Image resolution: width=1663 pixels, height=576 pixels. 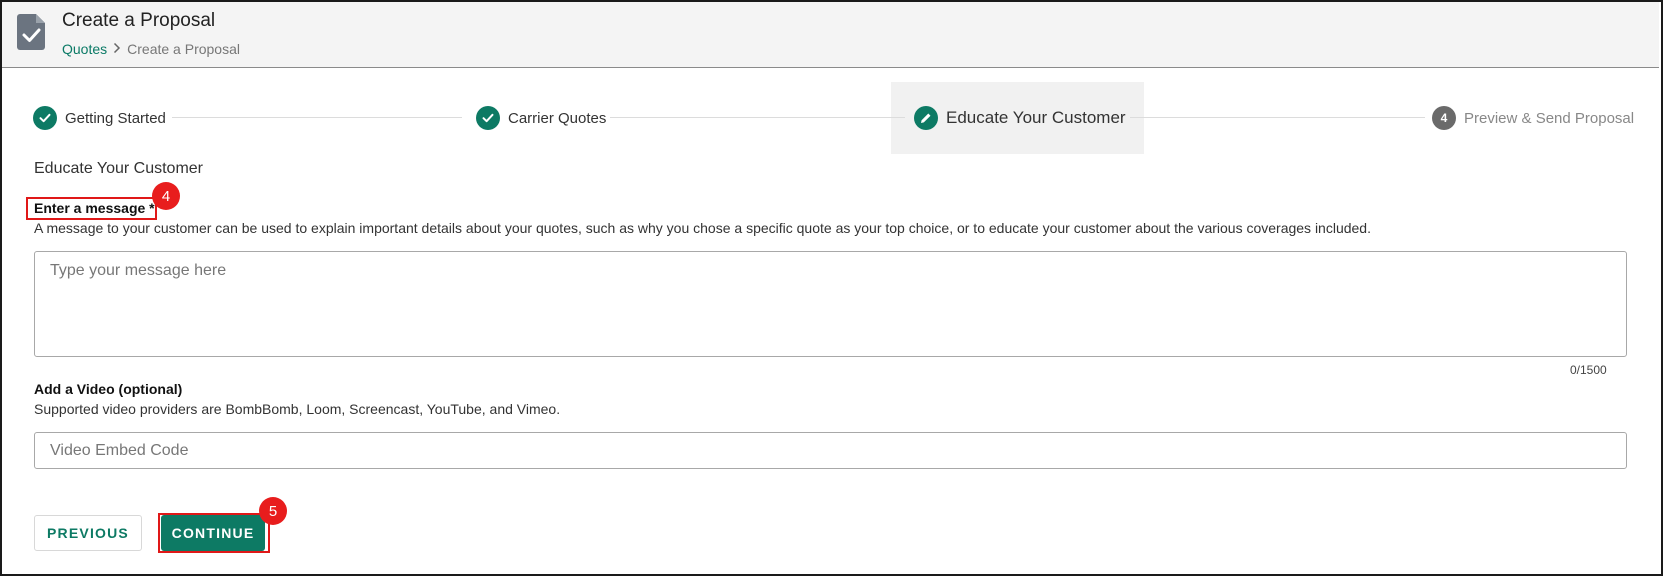 I want to click on character-count: 0/1500, so click(x=1588, y=370).